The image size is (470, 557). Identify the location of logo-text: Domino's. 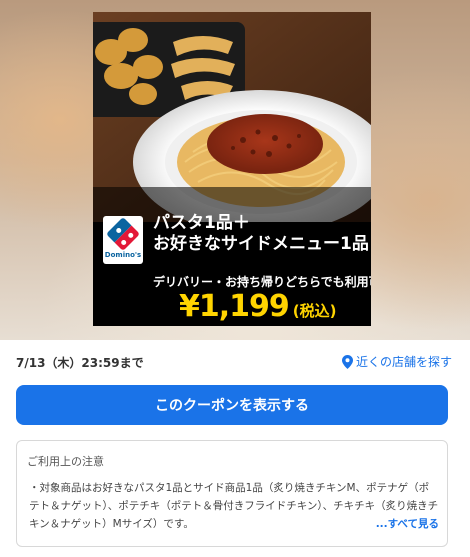
(123, 254).